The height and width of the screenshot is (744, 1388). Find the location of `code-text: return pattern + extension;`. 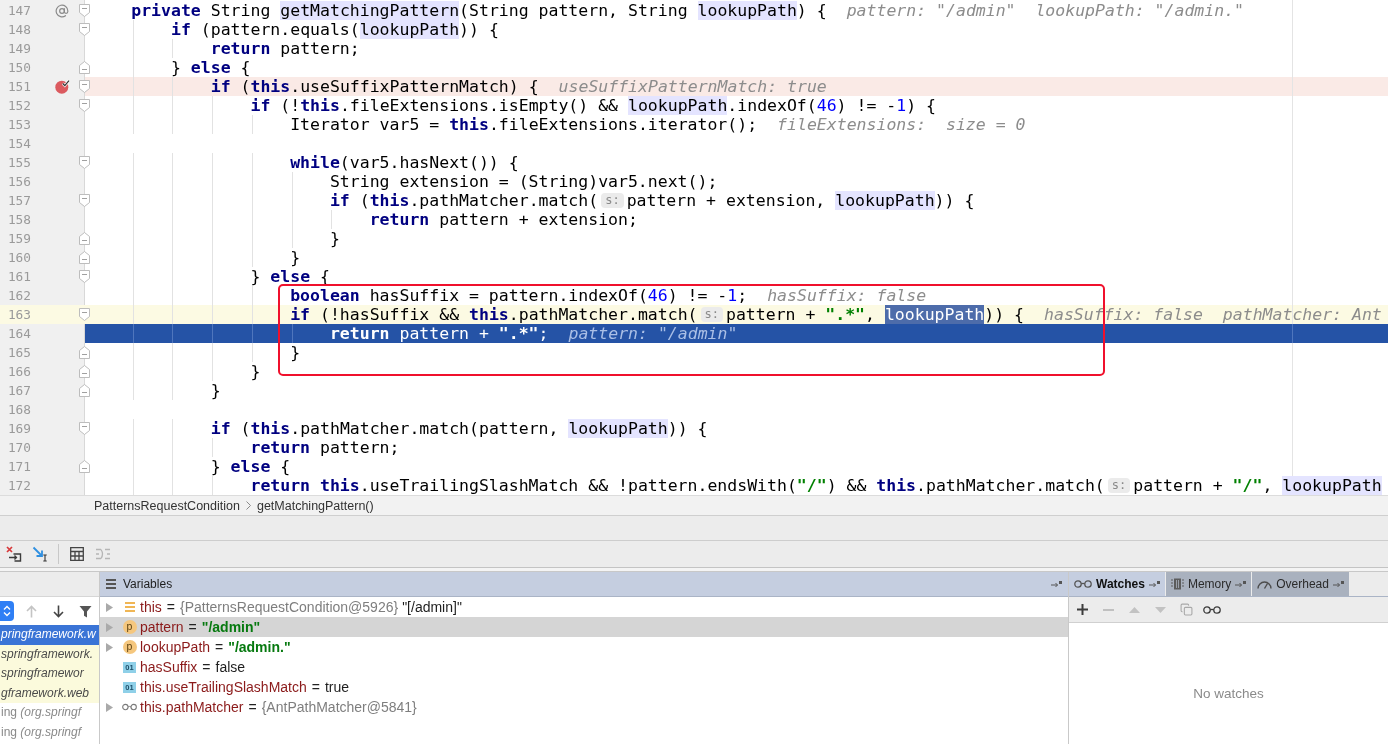

code-text: return pattern + extension; is located at coordinates (503, 219).